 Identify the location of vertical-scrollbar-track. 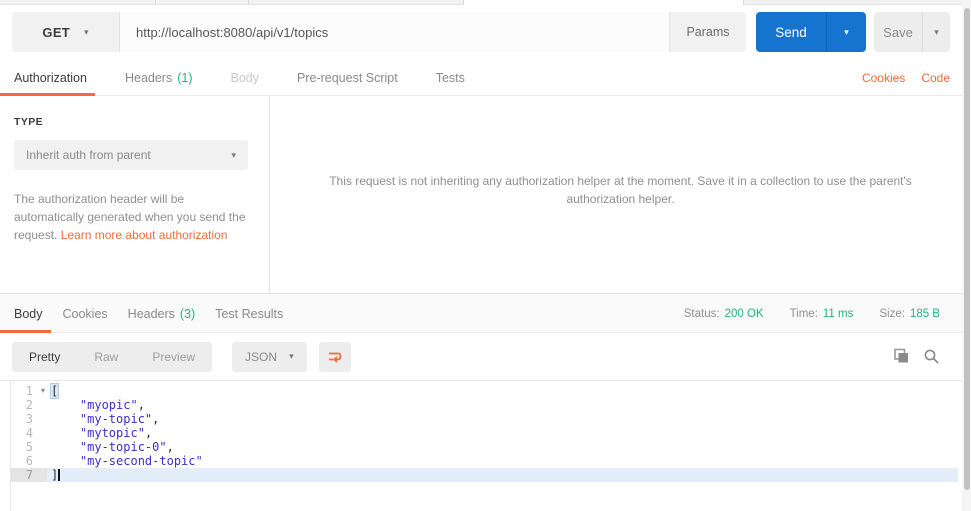
(966, 255).